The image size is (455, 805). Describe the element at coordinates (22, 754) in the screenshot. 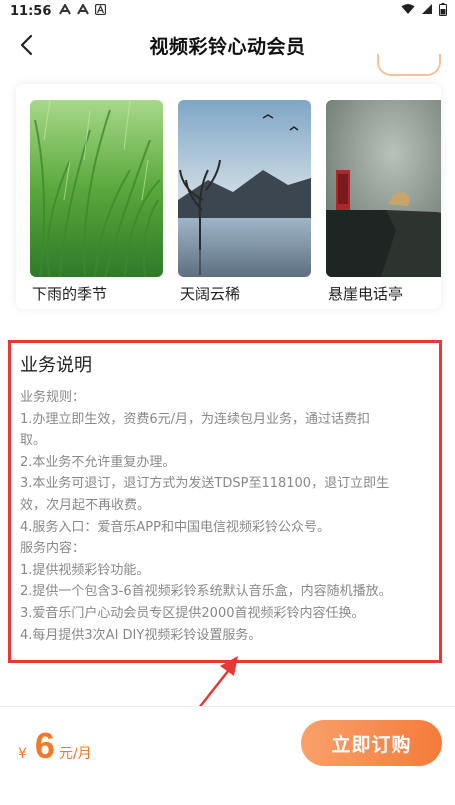

I see `price-currency: ¥` at that location.